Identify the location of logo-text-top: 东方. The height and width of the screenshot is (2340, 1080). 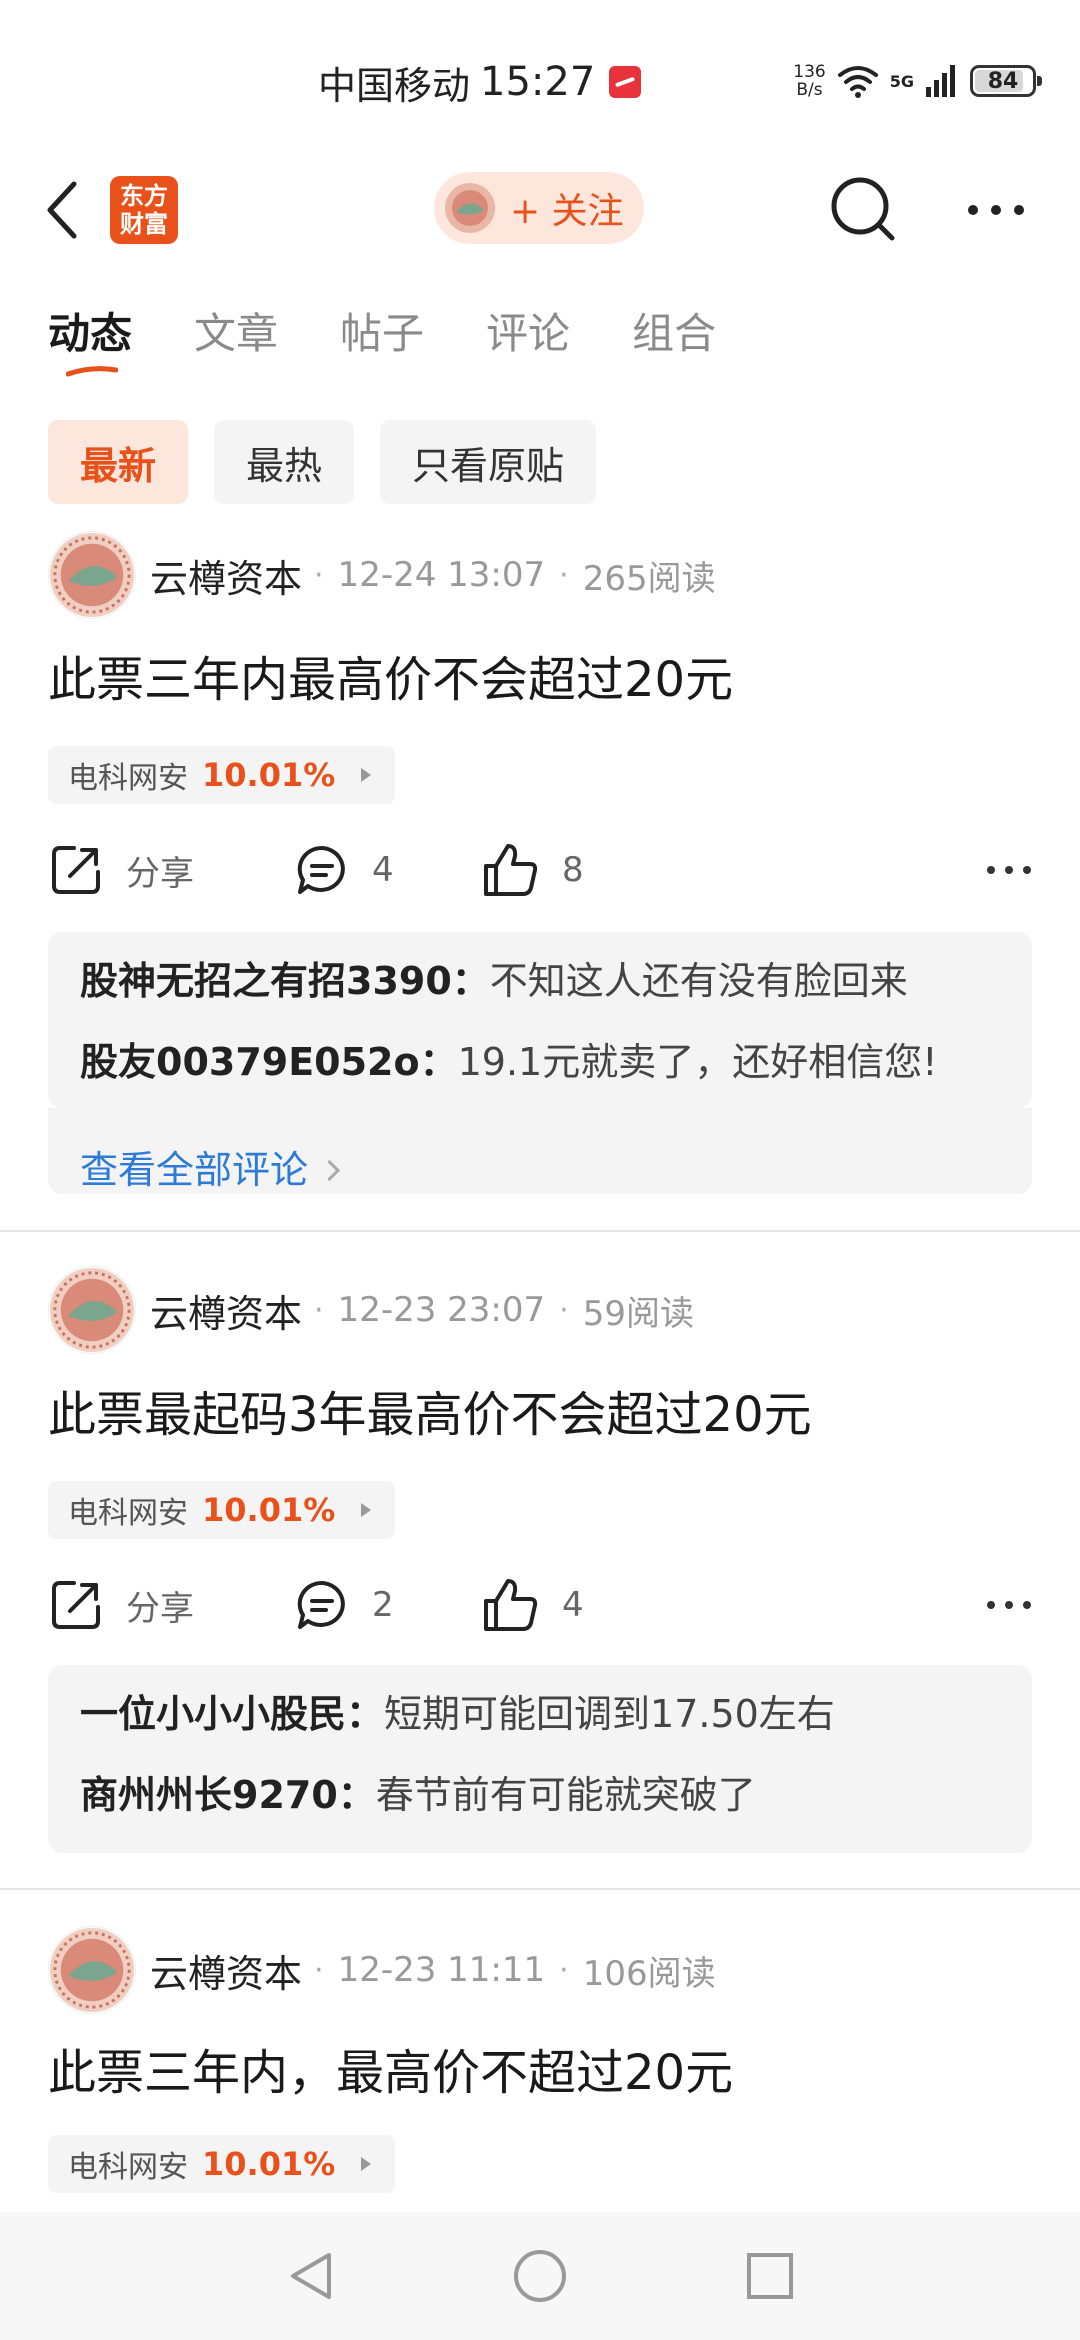
(144, 196).